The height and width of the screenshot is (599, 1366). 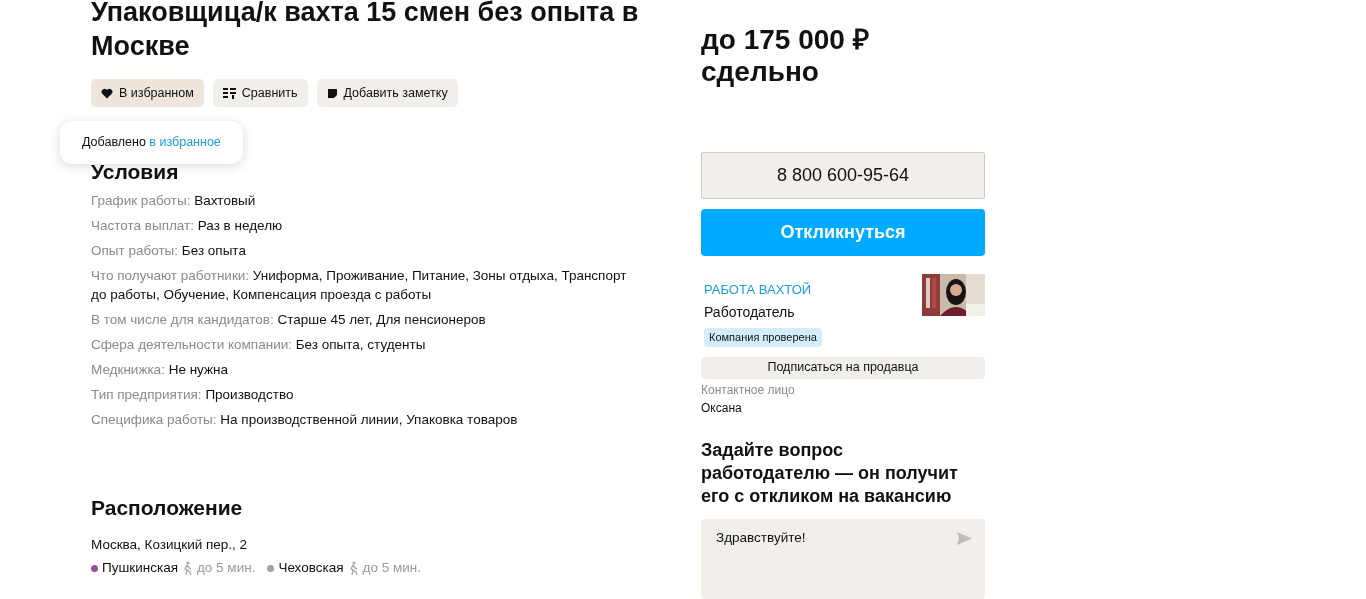 I want to click on subscribe-button: Подписаться на продавца, so click(x=843, y=367).